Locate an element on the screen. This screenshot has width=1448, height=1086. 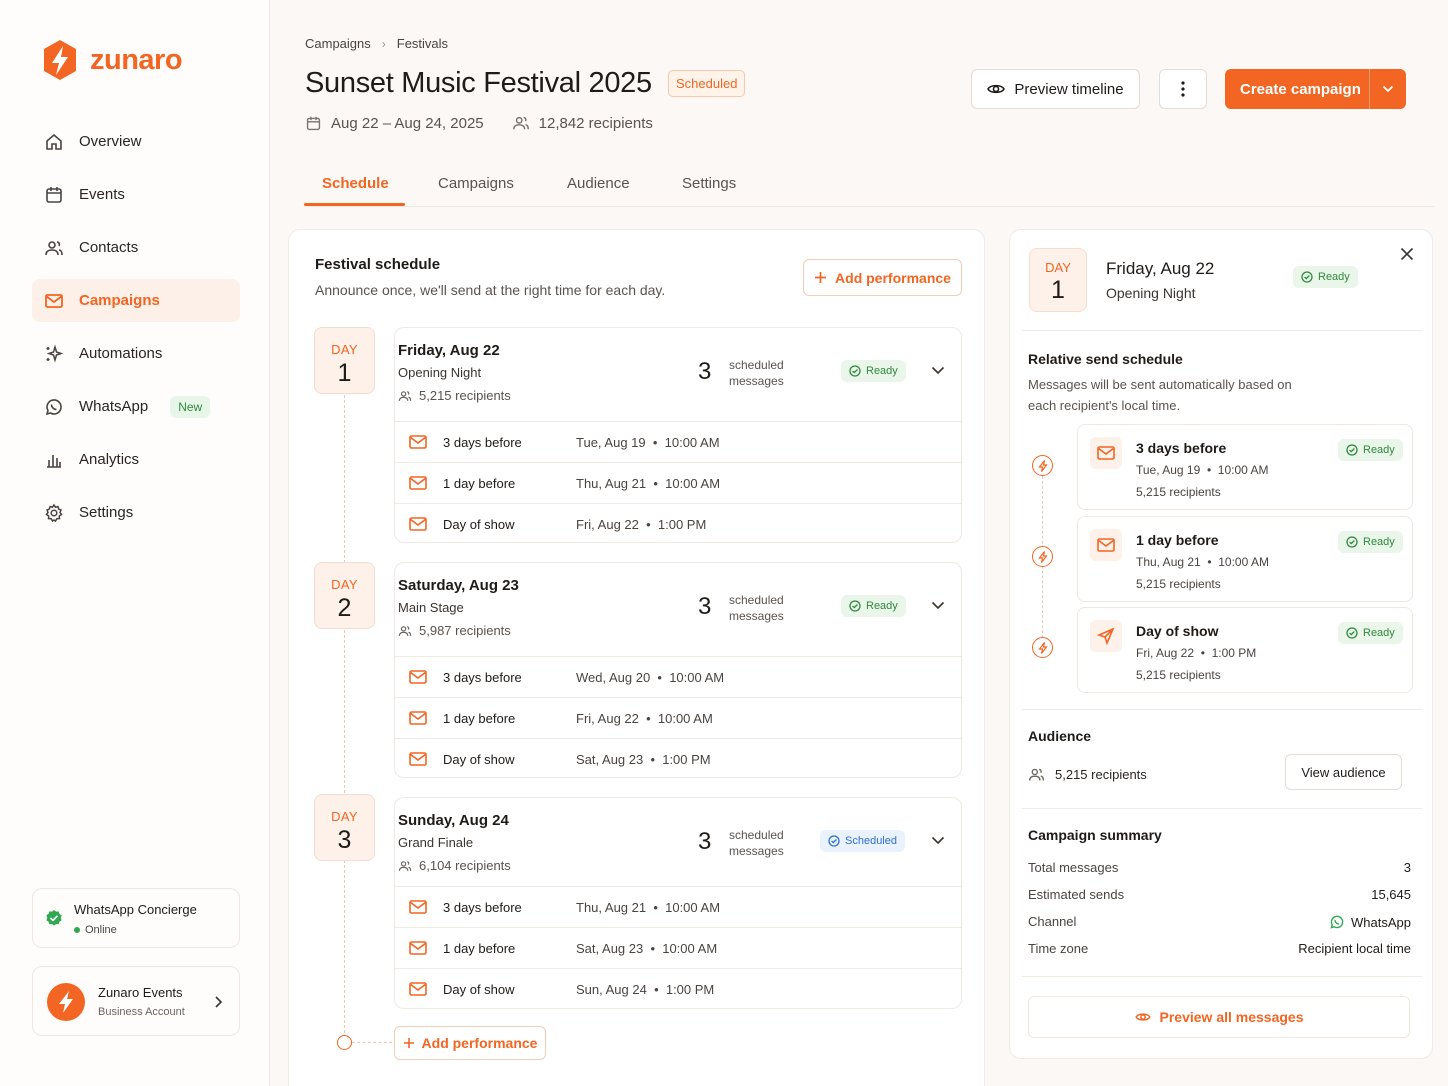
account-switcher: Zunaro Events Business Account is located at coordinates (136, 1001).